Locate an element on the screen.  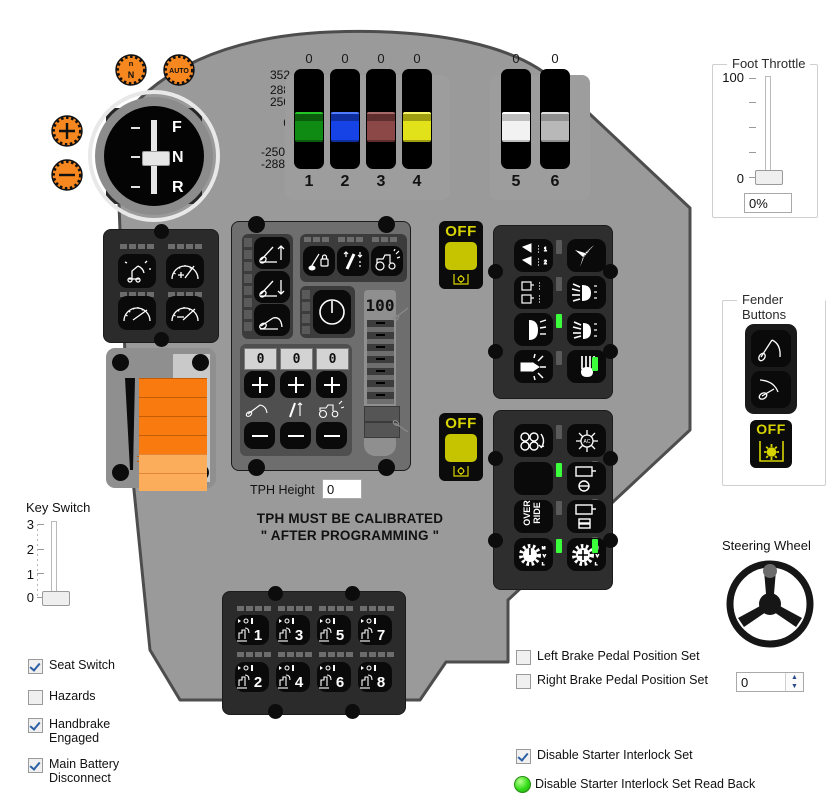
main-battery-disconnect-checkbox: Main Battery Disconnect is located at coordinates (83, 771).